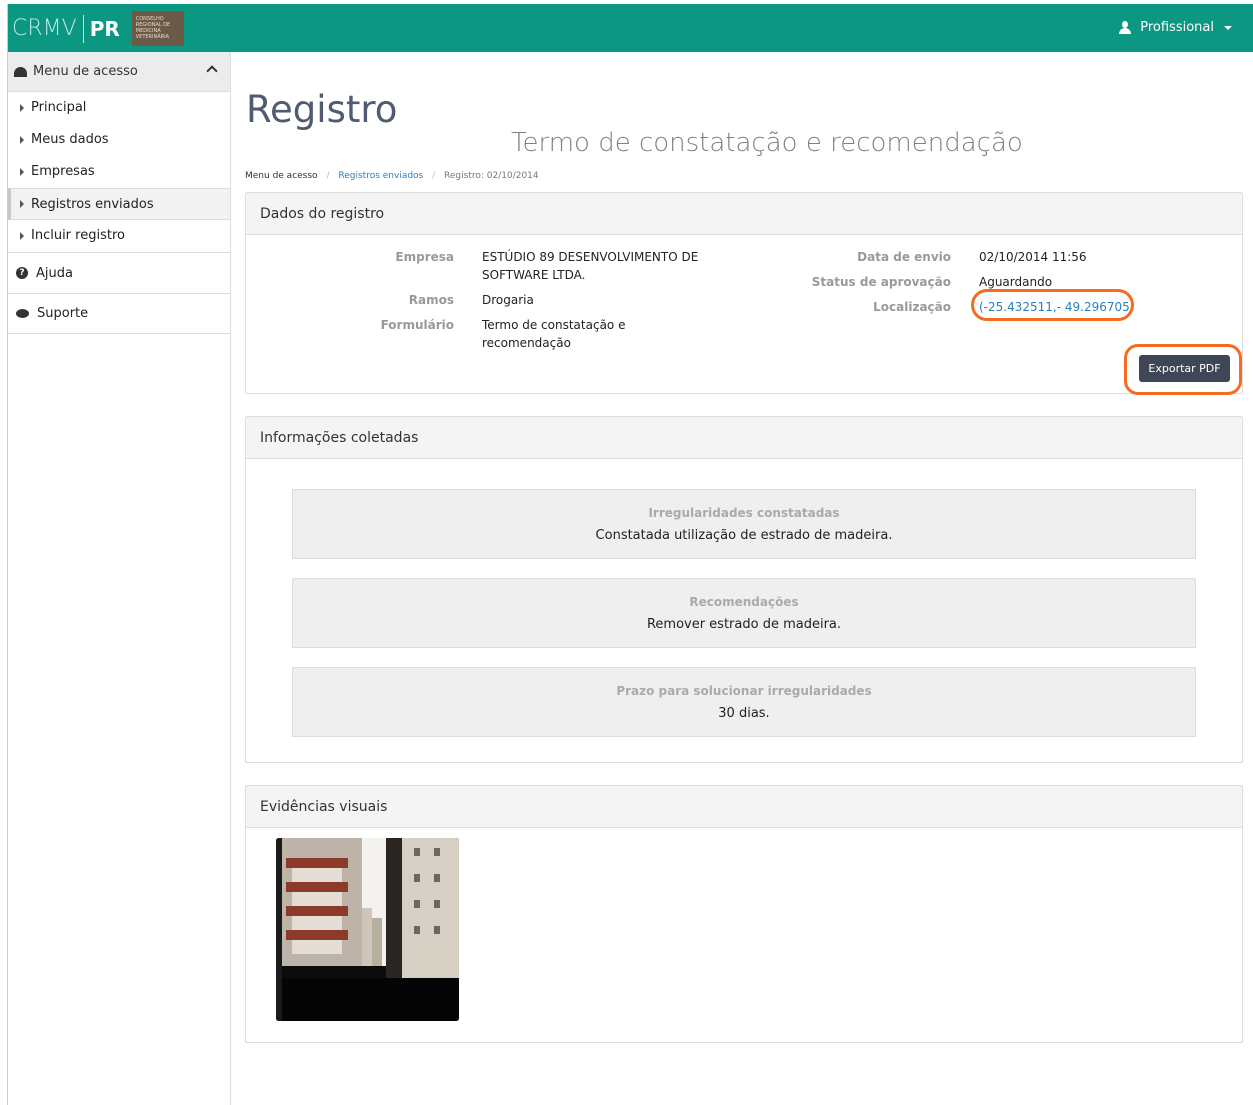 This screenshot has width=1253, height=1105. What do you see at coordinates (85, 71) in the screenshot?
I see `sidebar-heading-label: Menu de acesso` at bounding box center [85, 71].